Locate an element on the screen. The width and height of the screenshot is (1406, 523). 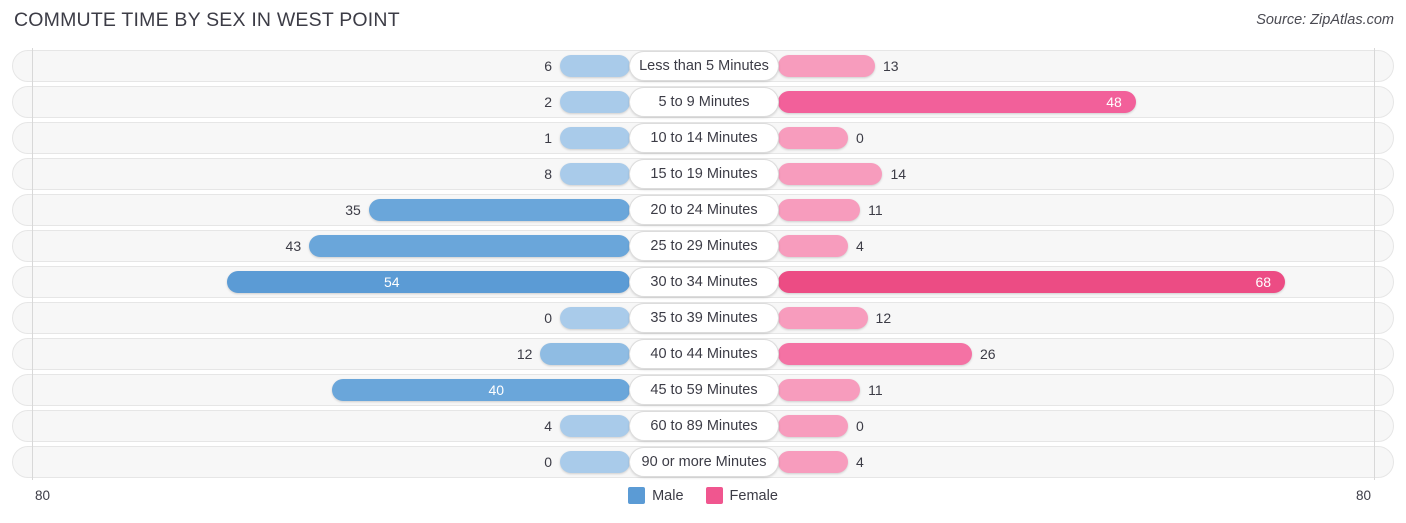
legend-swatch-male is located at coordinates (637, 495).